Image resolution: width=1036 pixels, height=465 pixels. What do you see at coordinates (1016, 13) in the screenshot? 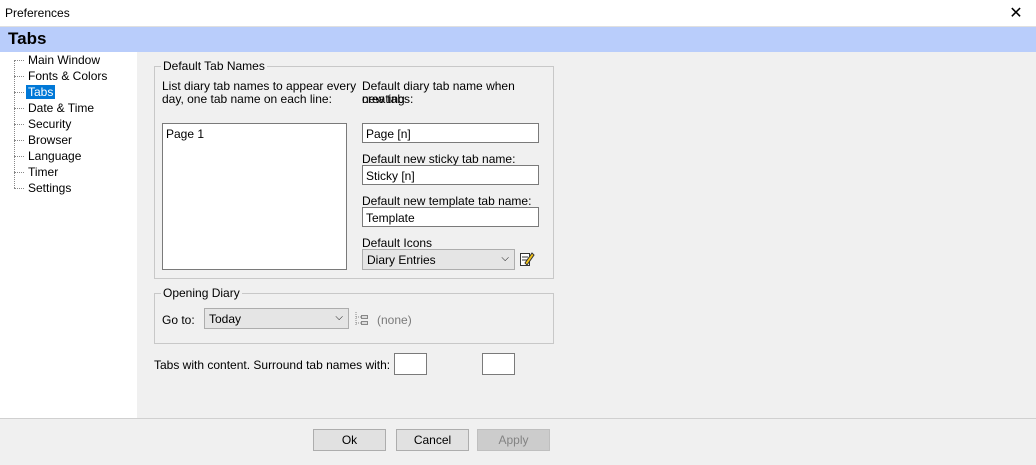
I see `close-icon: ✕` at bounding box center [1016, 13].